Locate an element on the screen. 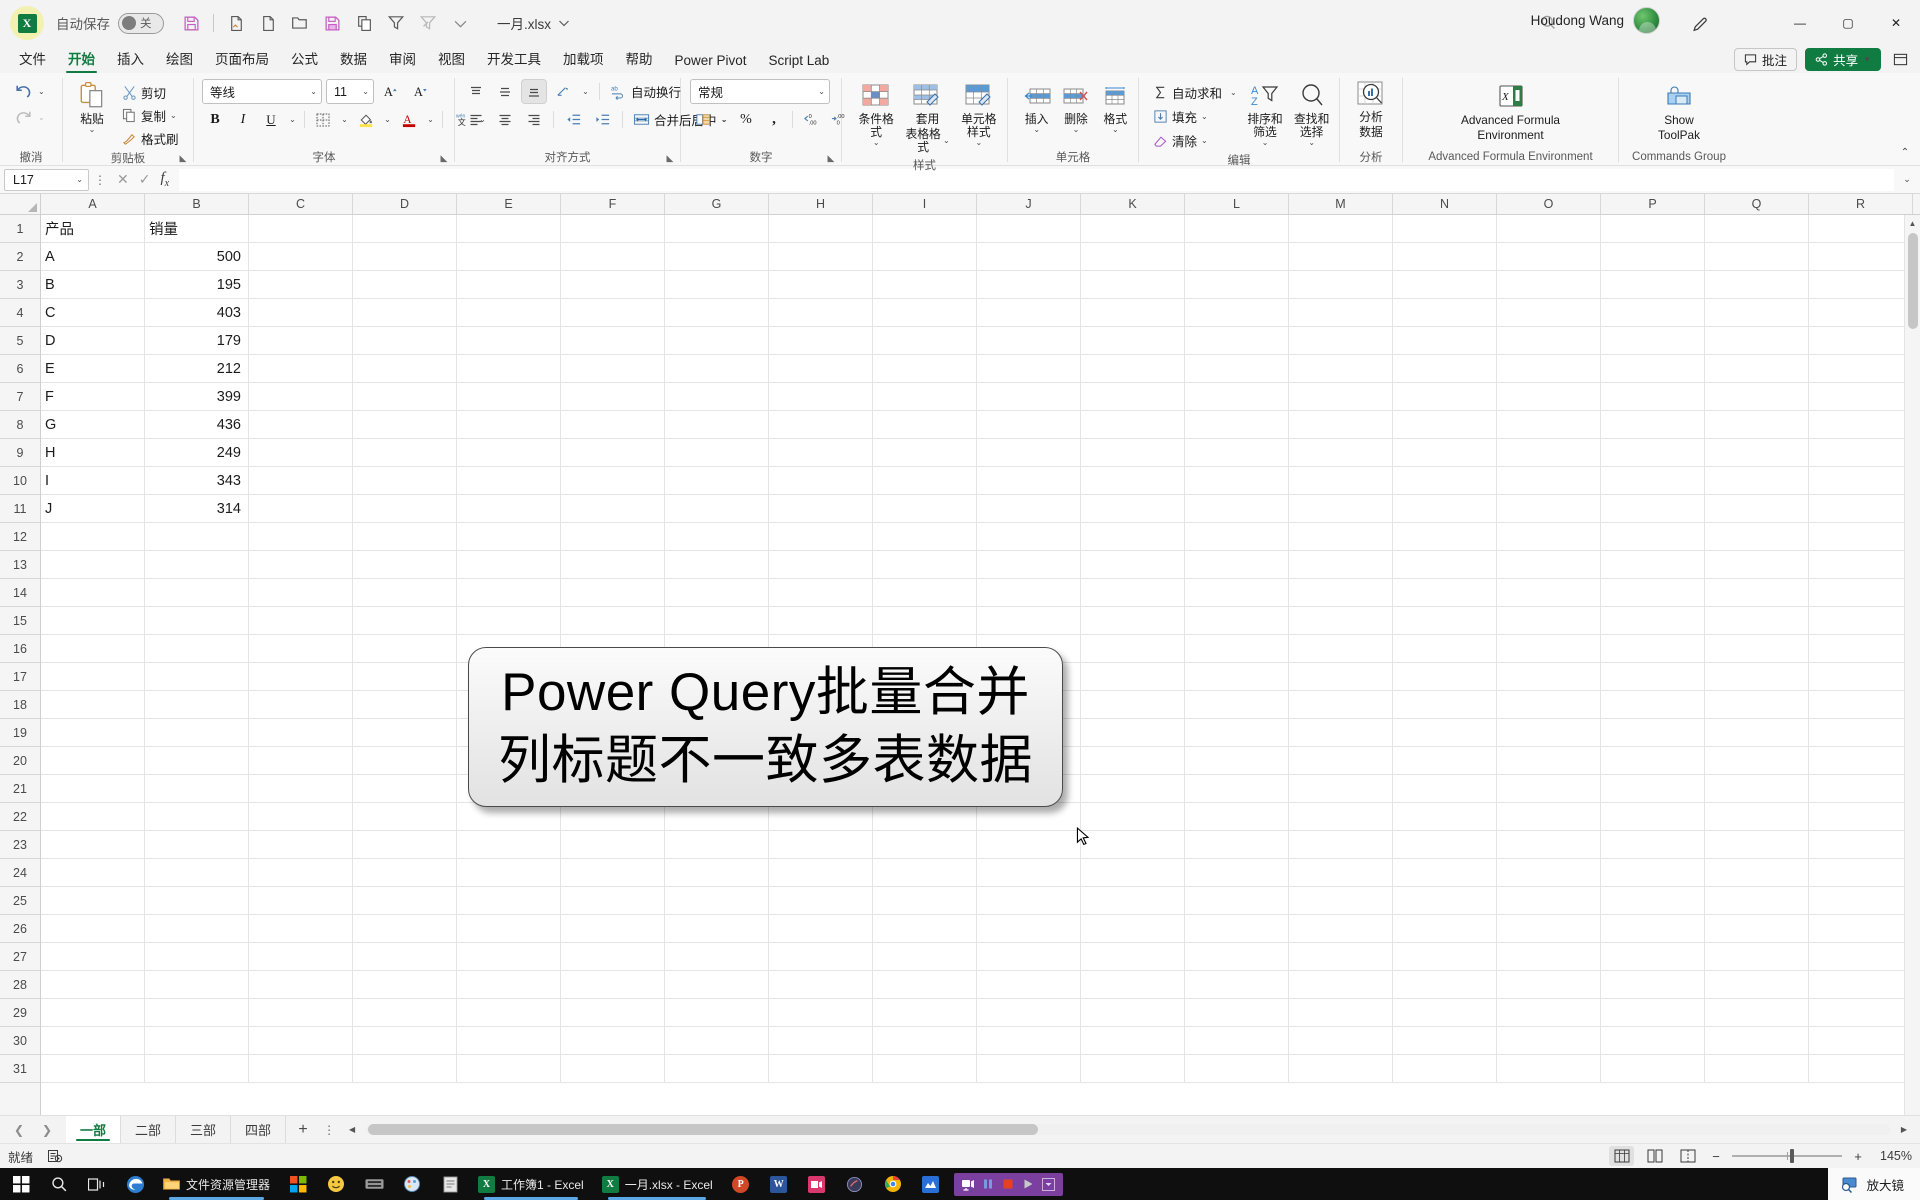 The height and width of the screenshot is (1200, 1920). cell-N3 is located at coordinates (1445, 285).